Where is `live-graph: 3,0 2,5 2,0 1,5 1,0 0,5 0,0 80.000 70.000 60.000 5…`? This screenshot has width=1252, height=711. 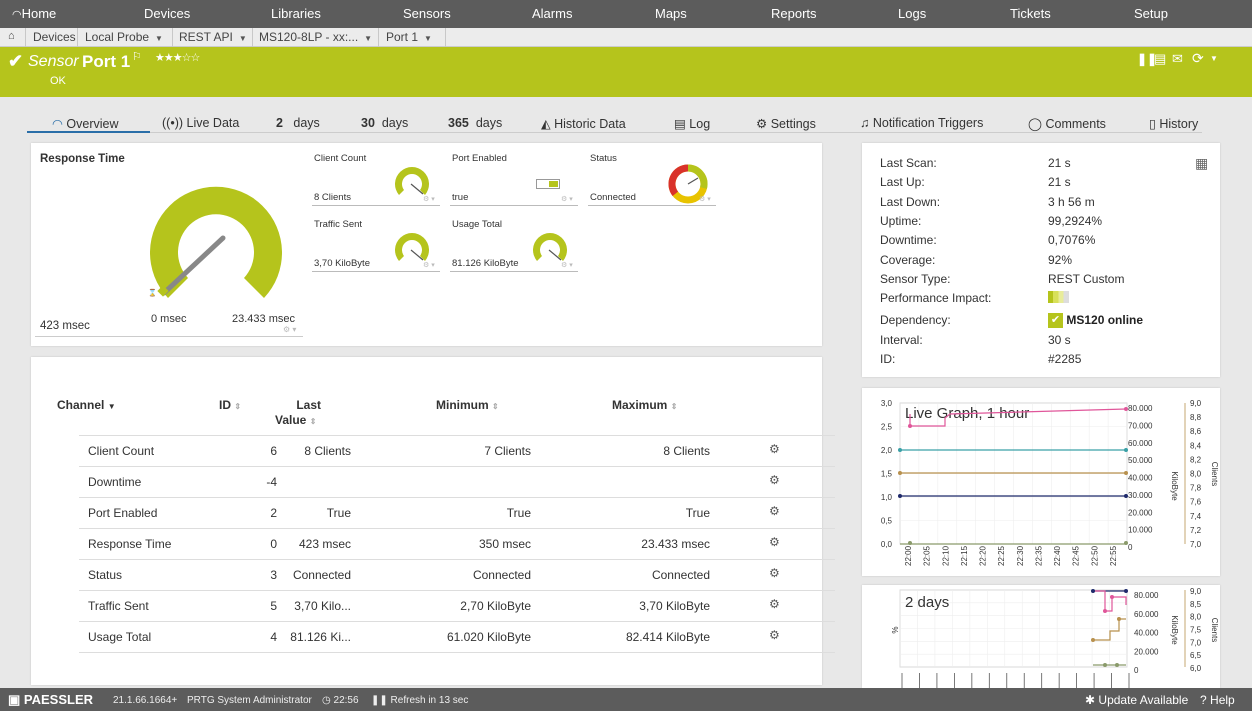
live-graph: 3,0 2,5 2,0 1,5 1,0 0,5 0,0 80.000 70.000 60.000 5… is located at coordinates (1050, 482).